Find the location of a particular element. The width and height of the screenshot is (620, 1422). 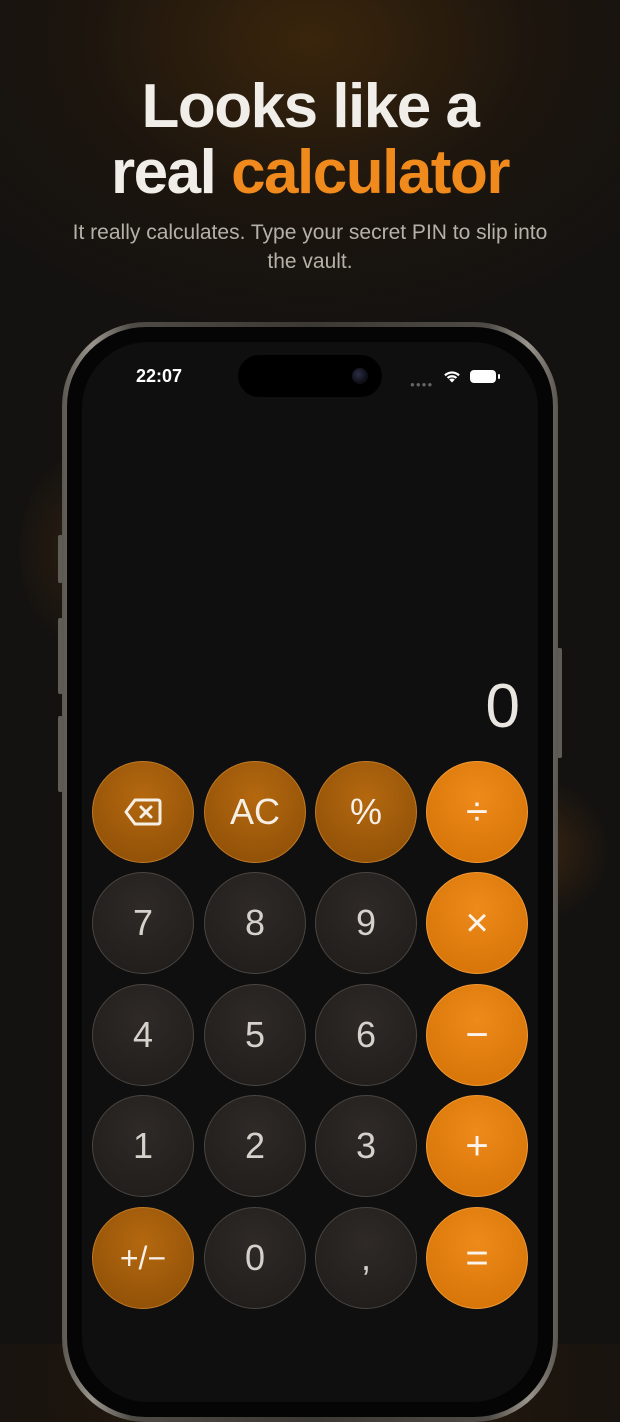

plus-button: + is located at coordinates (477, 1146).